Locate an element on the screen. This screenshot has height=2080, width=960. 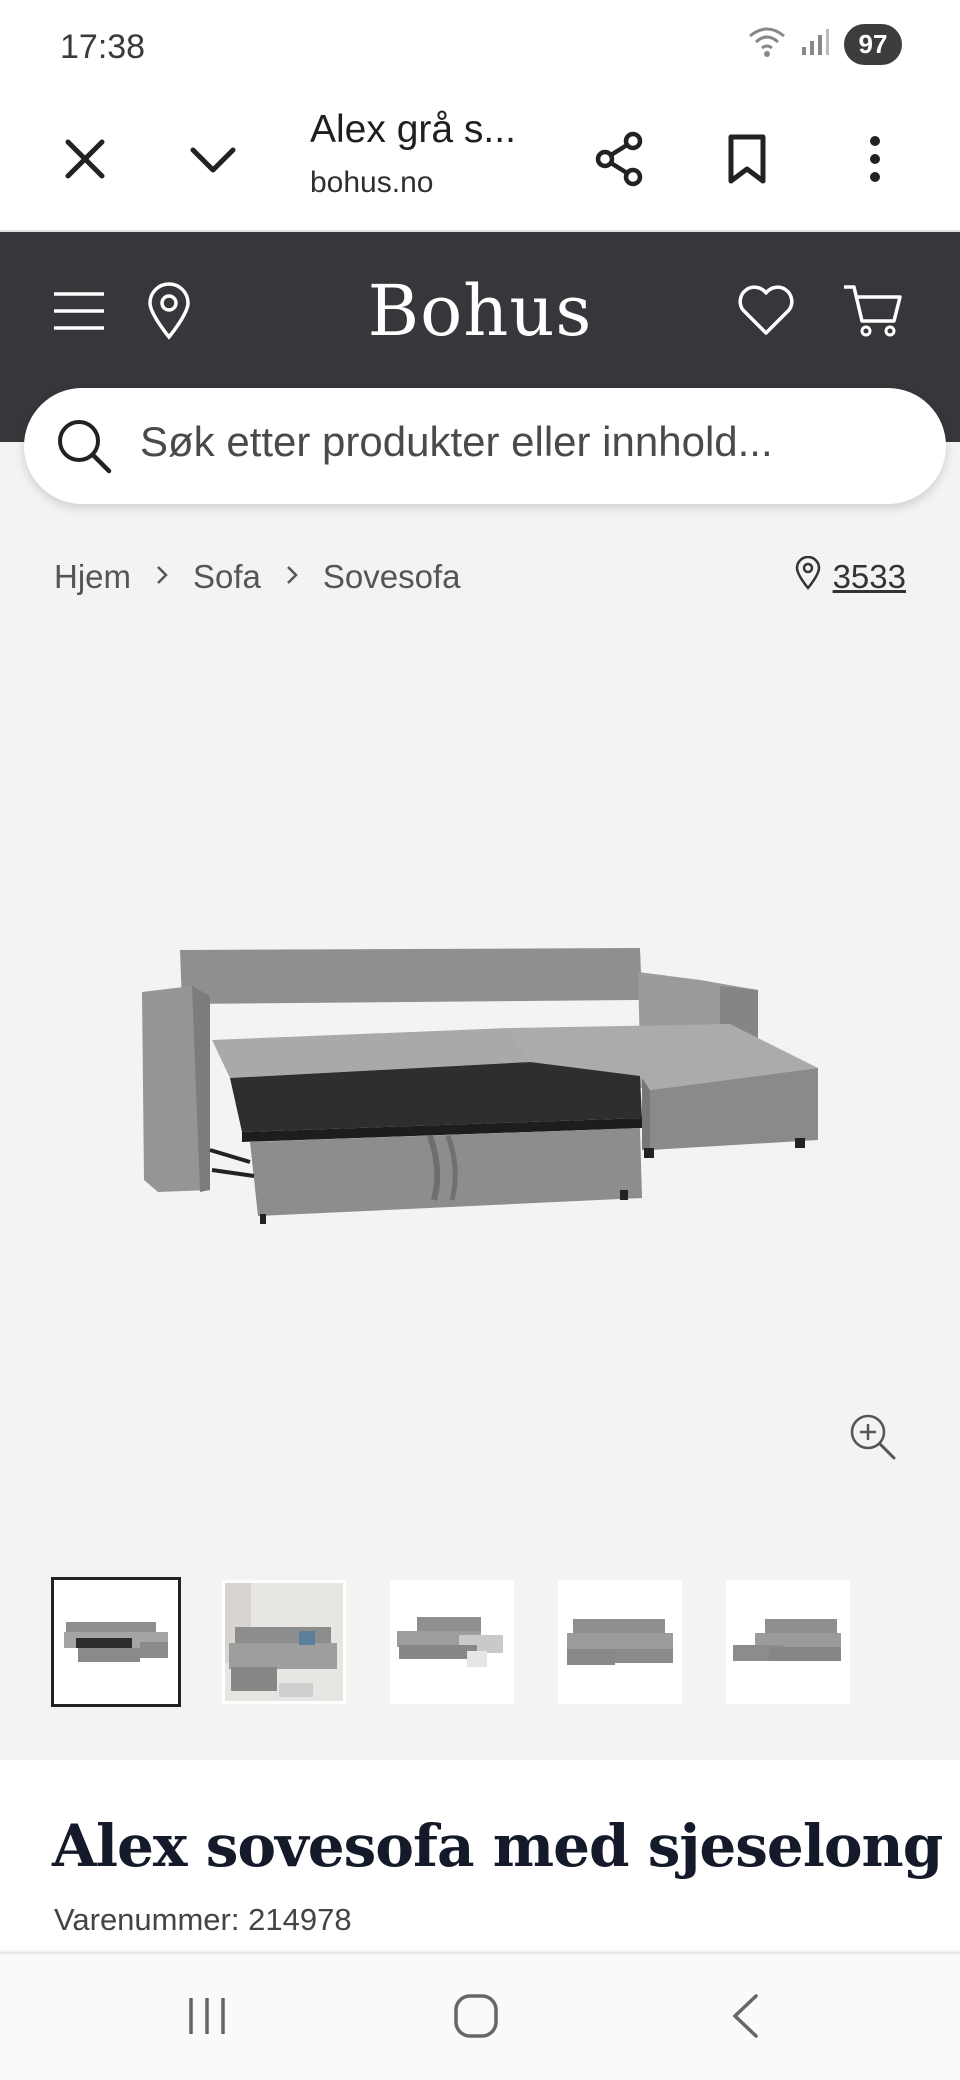
breadcrumb-item-hjem: Hjem is located at coordinates (92, 577).